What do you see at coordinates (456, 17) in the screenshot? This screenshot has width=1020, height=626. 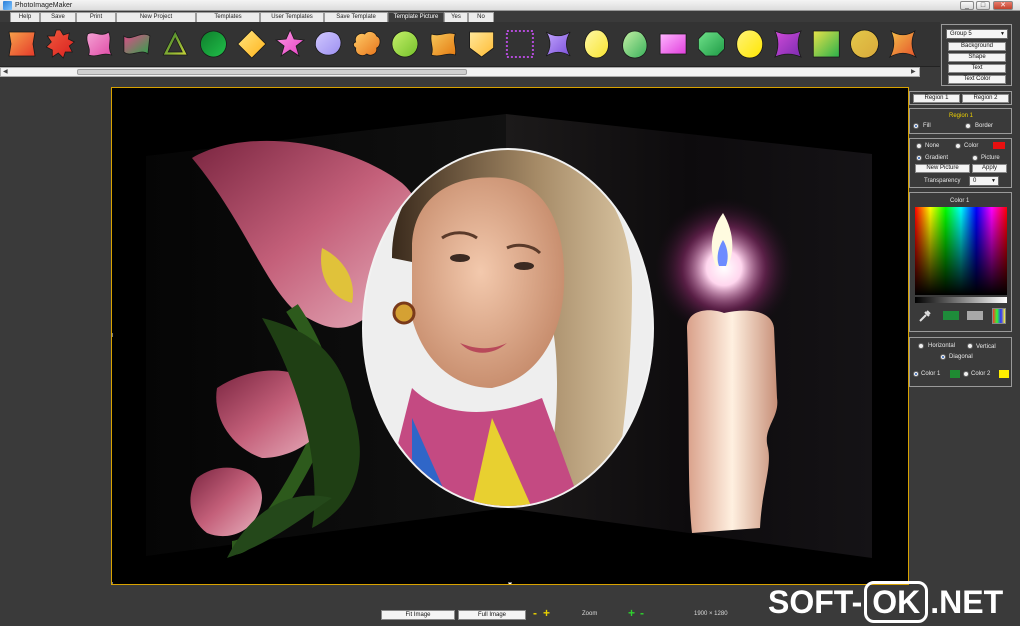 I see `menu-item-yes: Yes` at bounding box center [456, 17].